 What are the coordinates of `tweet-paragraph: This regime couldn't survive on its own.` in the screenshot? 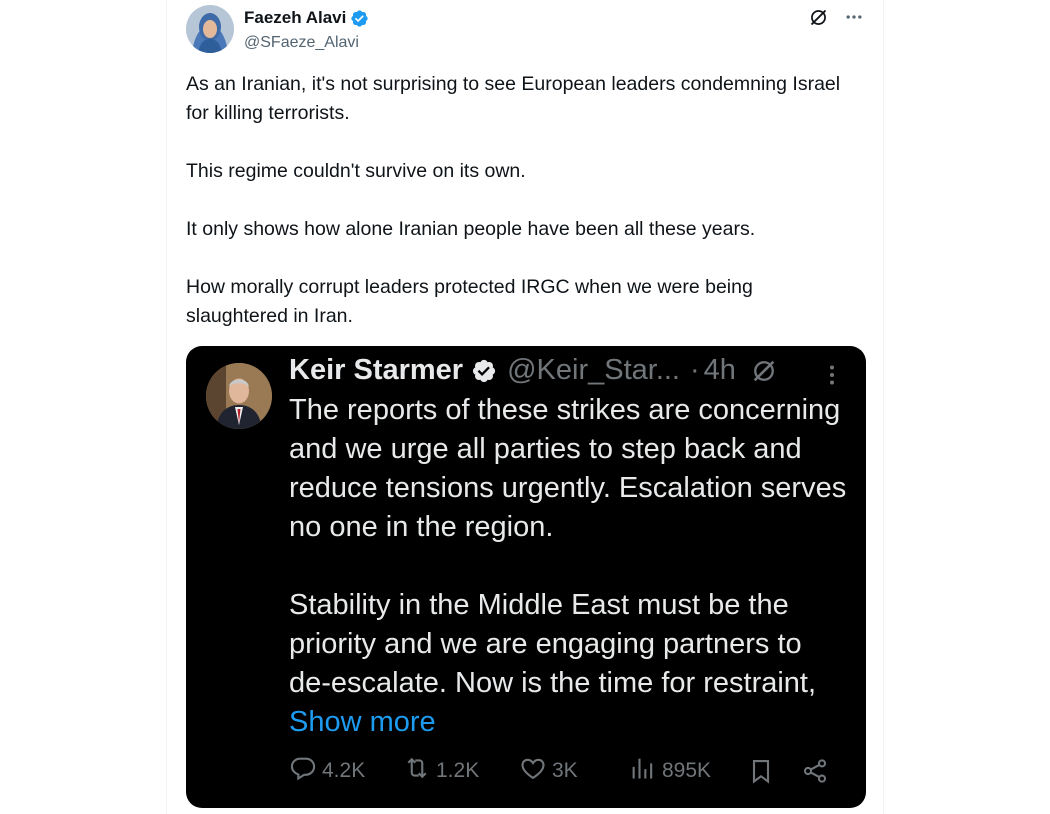 It's located at (356, 171).